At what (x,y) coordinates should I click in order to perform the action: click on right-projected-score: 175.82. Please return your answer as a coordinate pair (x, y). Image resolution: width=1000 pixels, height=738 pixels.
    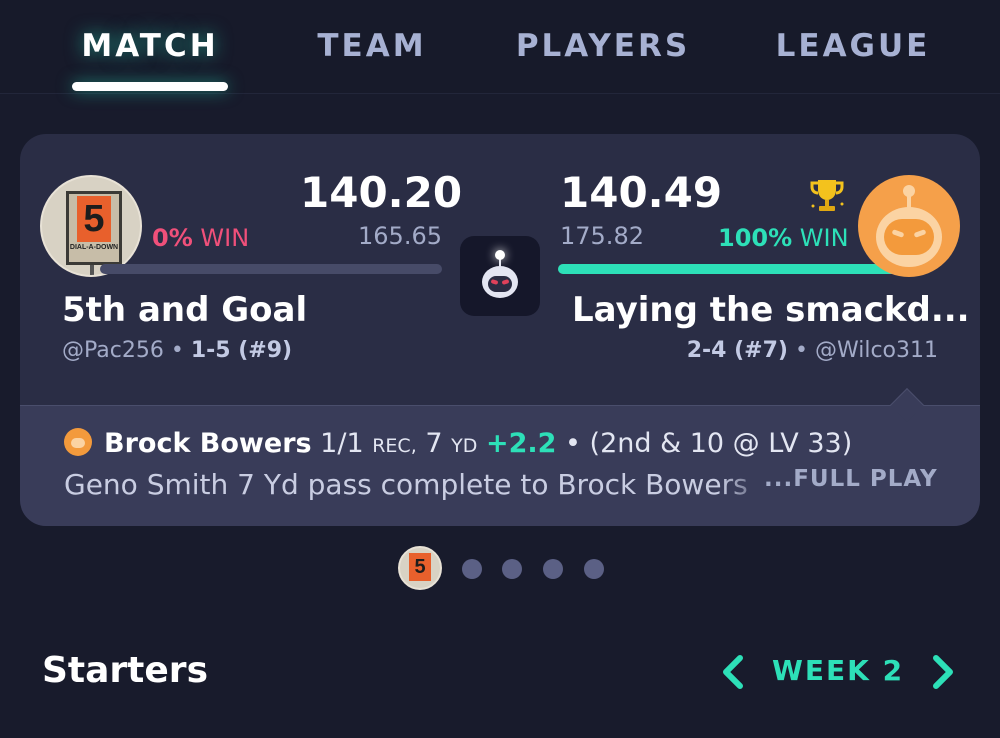
    Looking at the image, I should click on (602, 236).